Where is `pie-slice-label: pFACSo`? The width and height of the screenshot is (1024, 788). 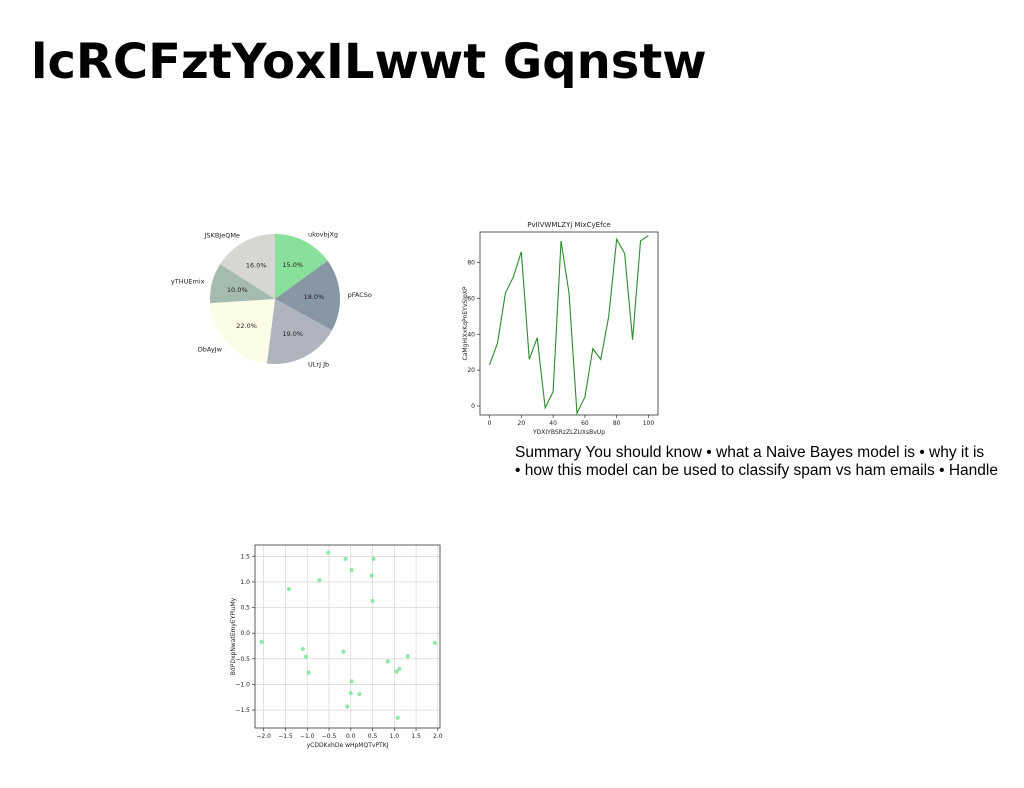
pie-slice-label: pFACSo is located at coordinates (360, 295).